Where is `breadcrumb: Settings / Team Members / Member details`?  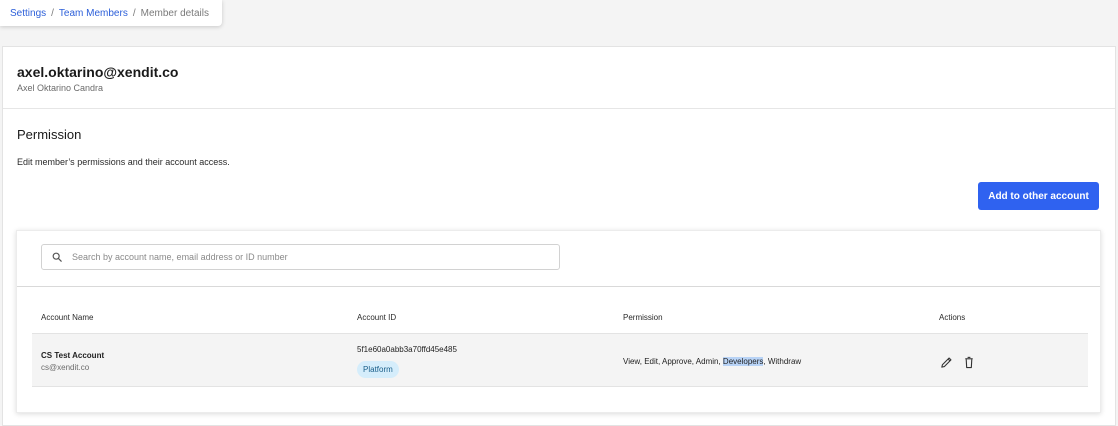 breadcrumb: Settings / Team Members / Member details is located at coordinates (111, 13).